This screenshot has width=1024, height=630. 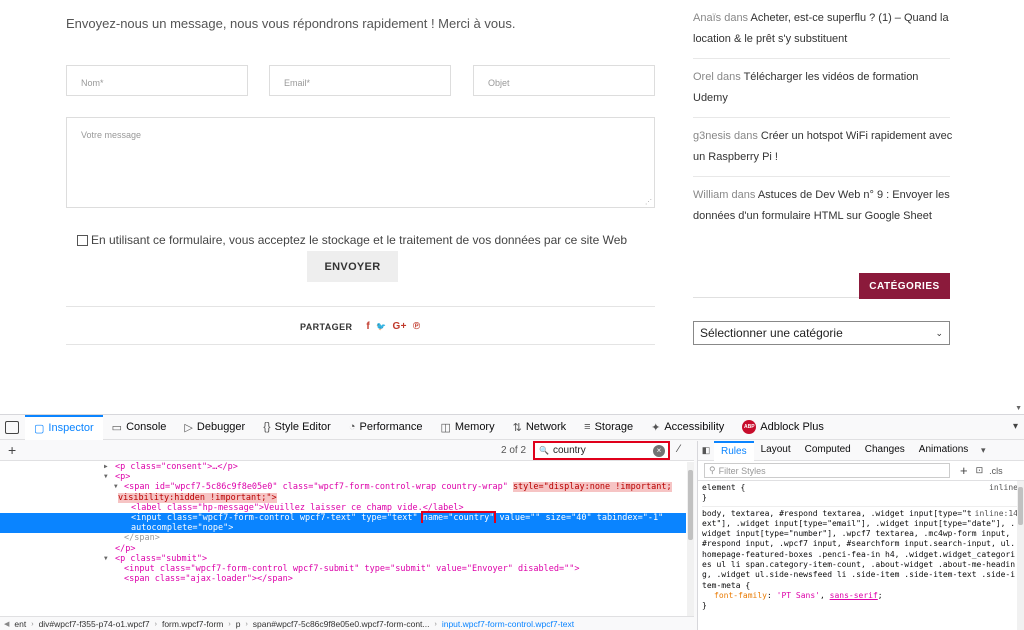 I want to click on markup-node: </p>, so click(x=343, y=549).